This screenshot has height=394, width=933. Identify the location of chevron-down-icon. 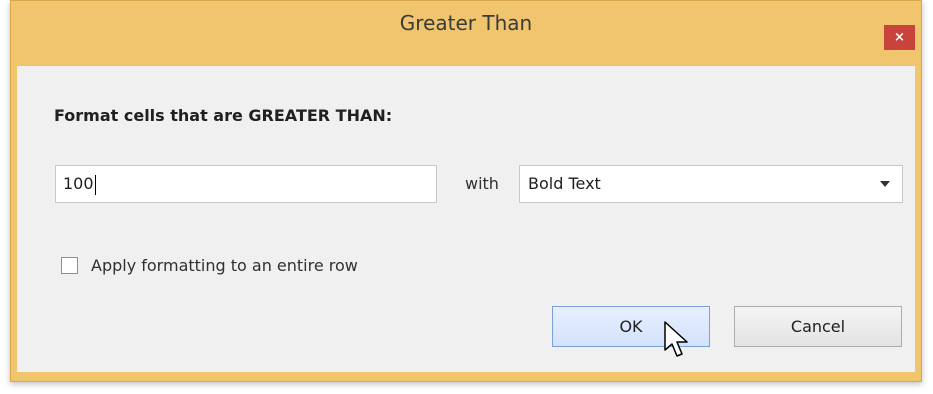
(885, 184).